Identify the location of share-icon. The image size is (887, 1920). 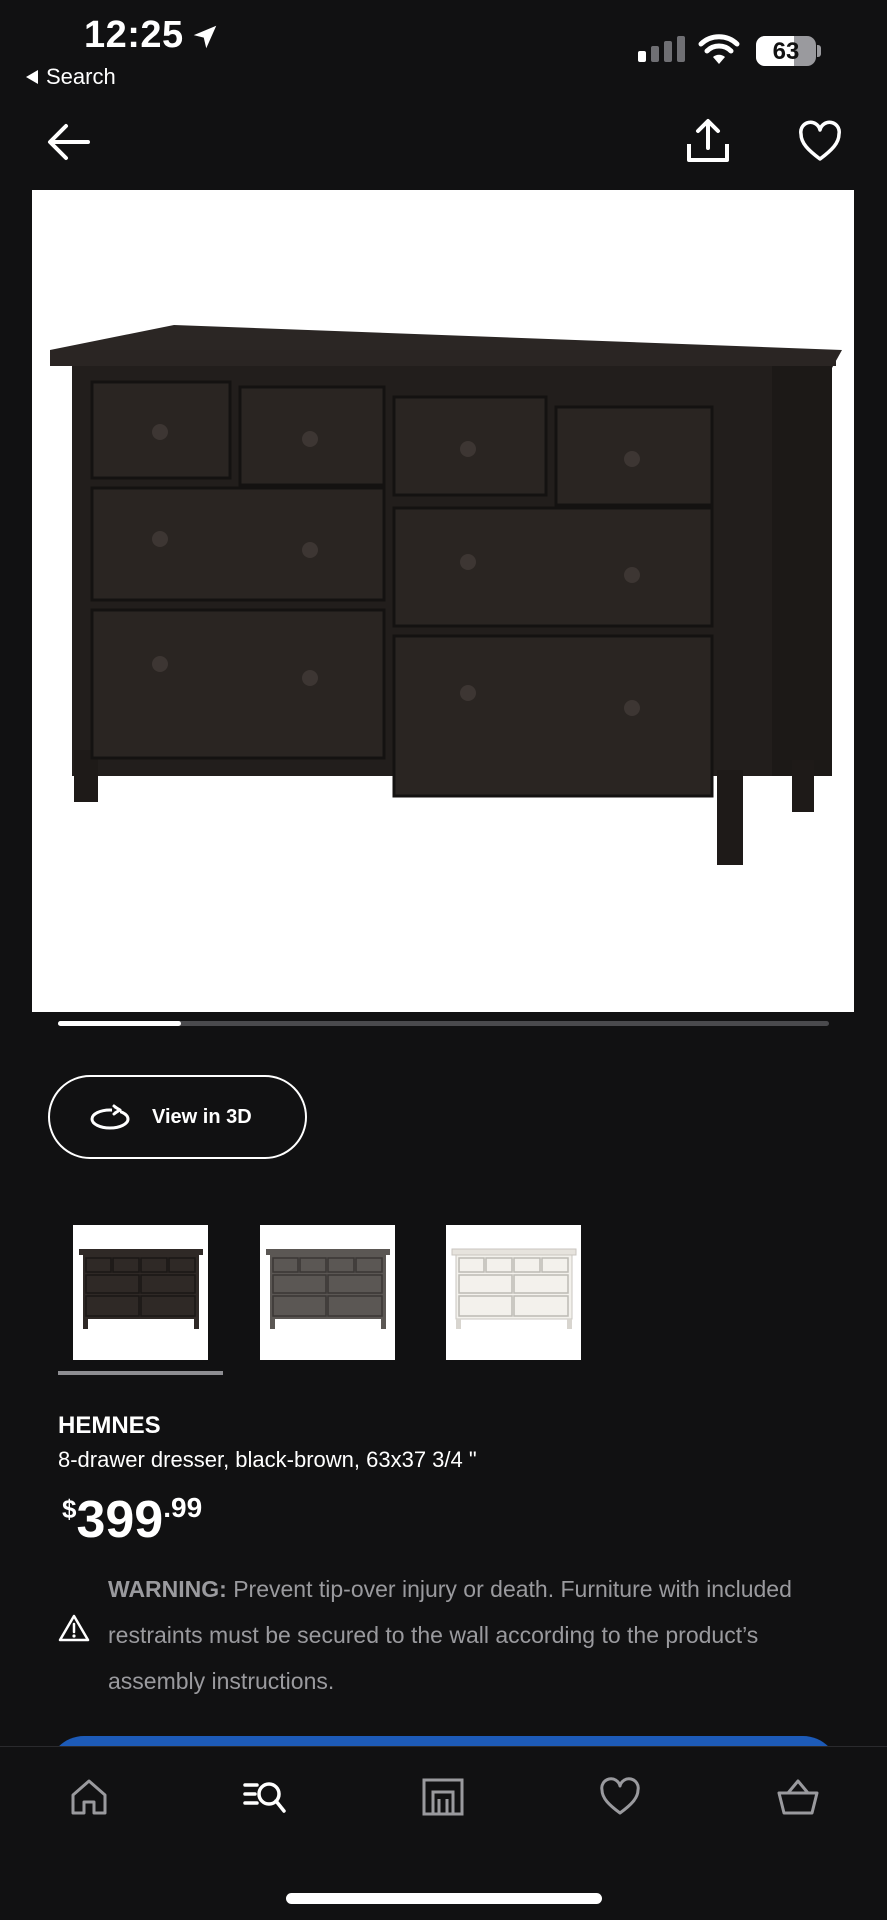
(708, 141).